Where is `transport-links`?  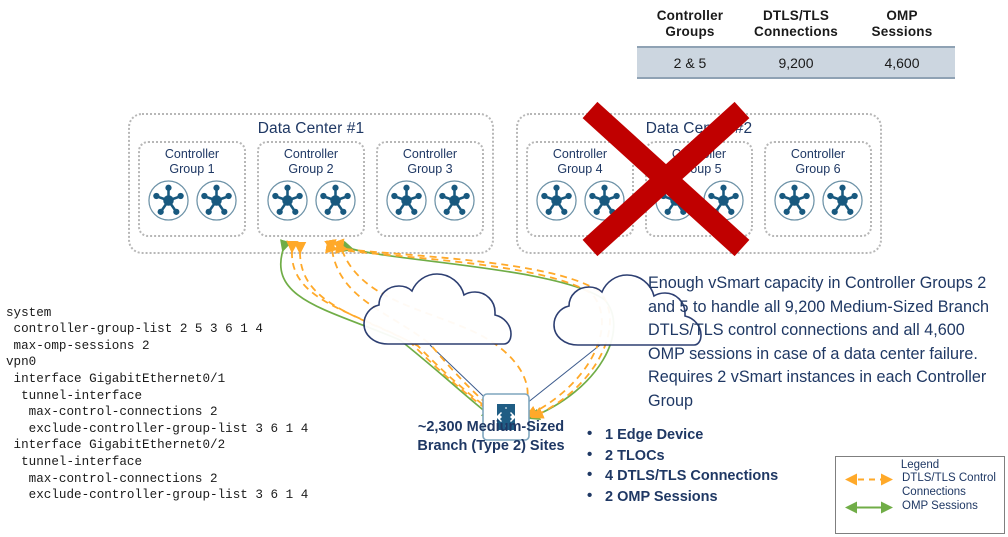 transport-links is located at coordinates (515, 380).